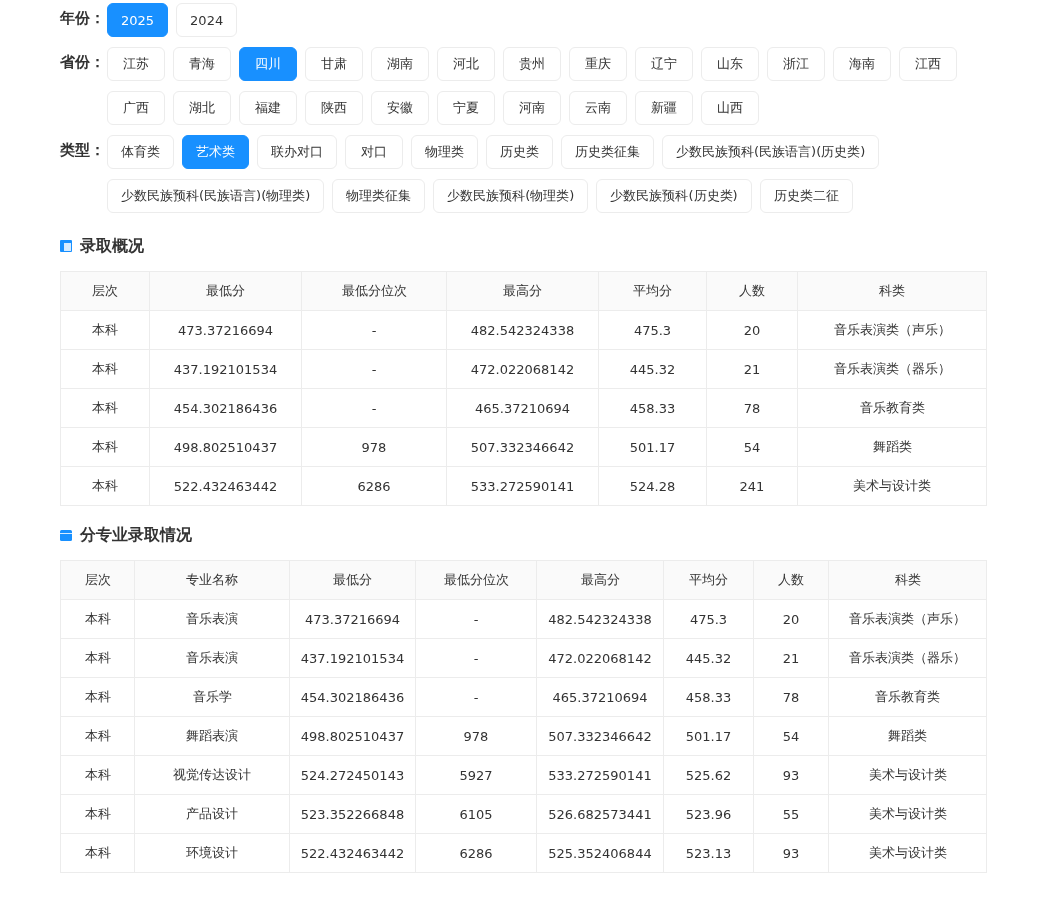 This screenshot has height=922, width=1054. What do you see at coordinates (928, 64) in the screenshot?
I see `filter-option: 江西` at bounding box center [928, 64].